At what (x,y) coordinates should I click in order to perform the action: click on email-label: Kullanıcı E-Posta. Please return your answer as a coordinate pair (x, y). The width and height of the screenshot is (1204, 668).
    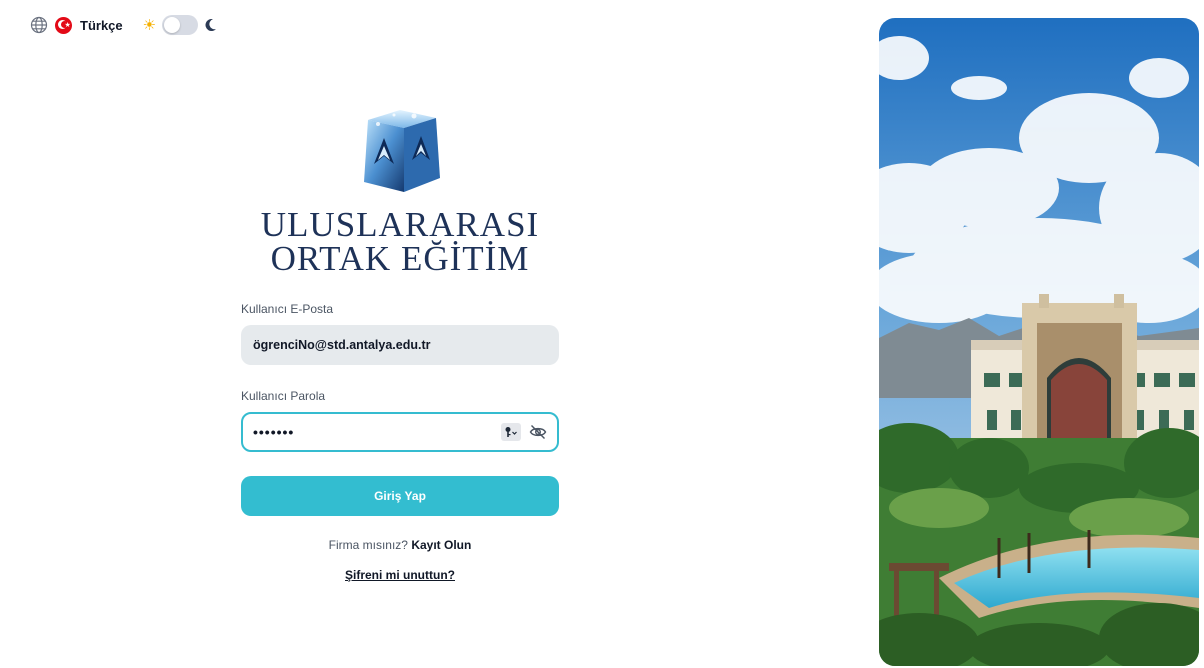
    Looking at the image, I should click on (287, 309).